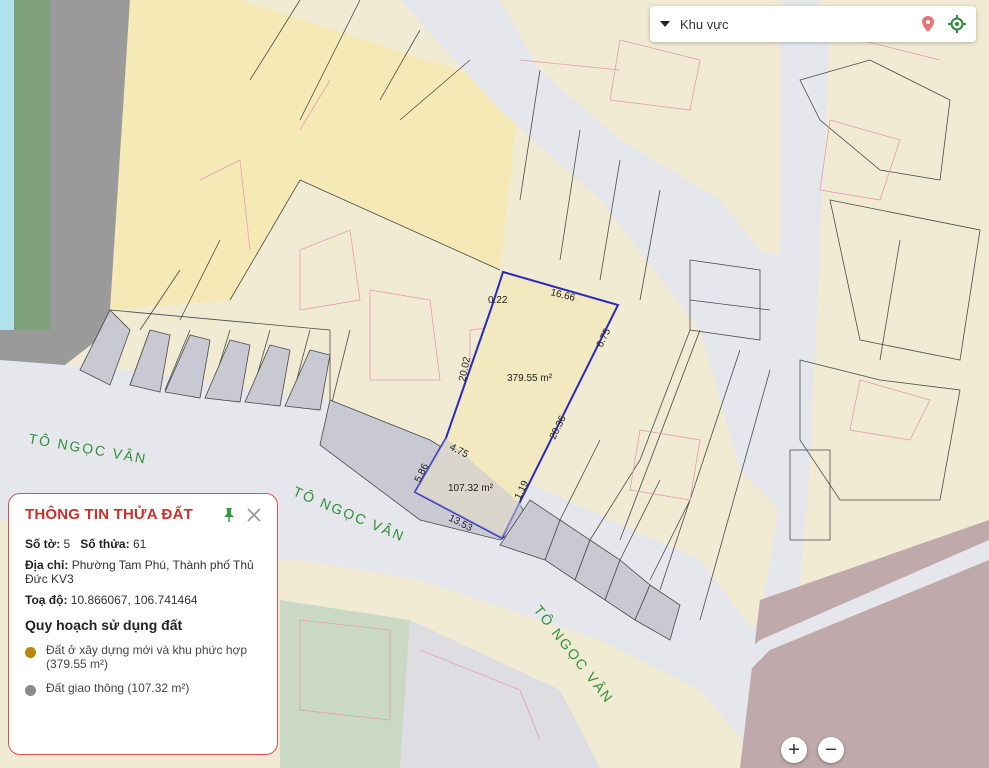 The image size is (989, 768). Describe the element at coordinates (105, 544) in the screenshot. I see `parcel-label: Số thửa:` at that location.